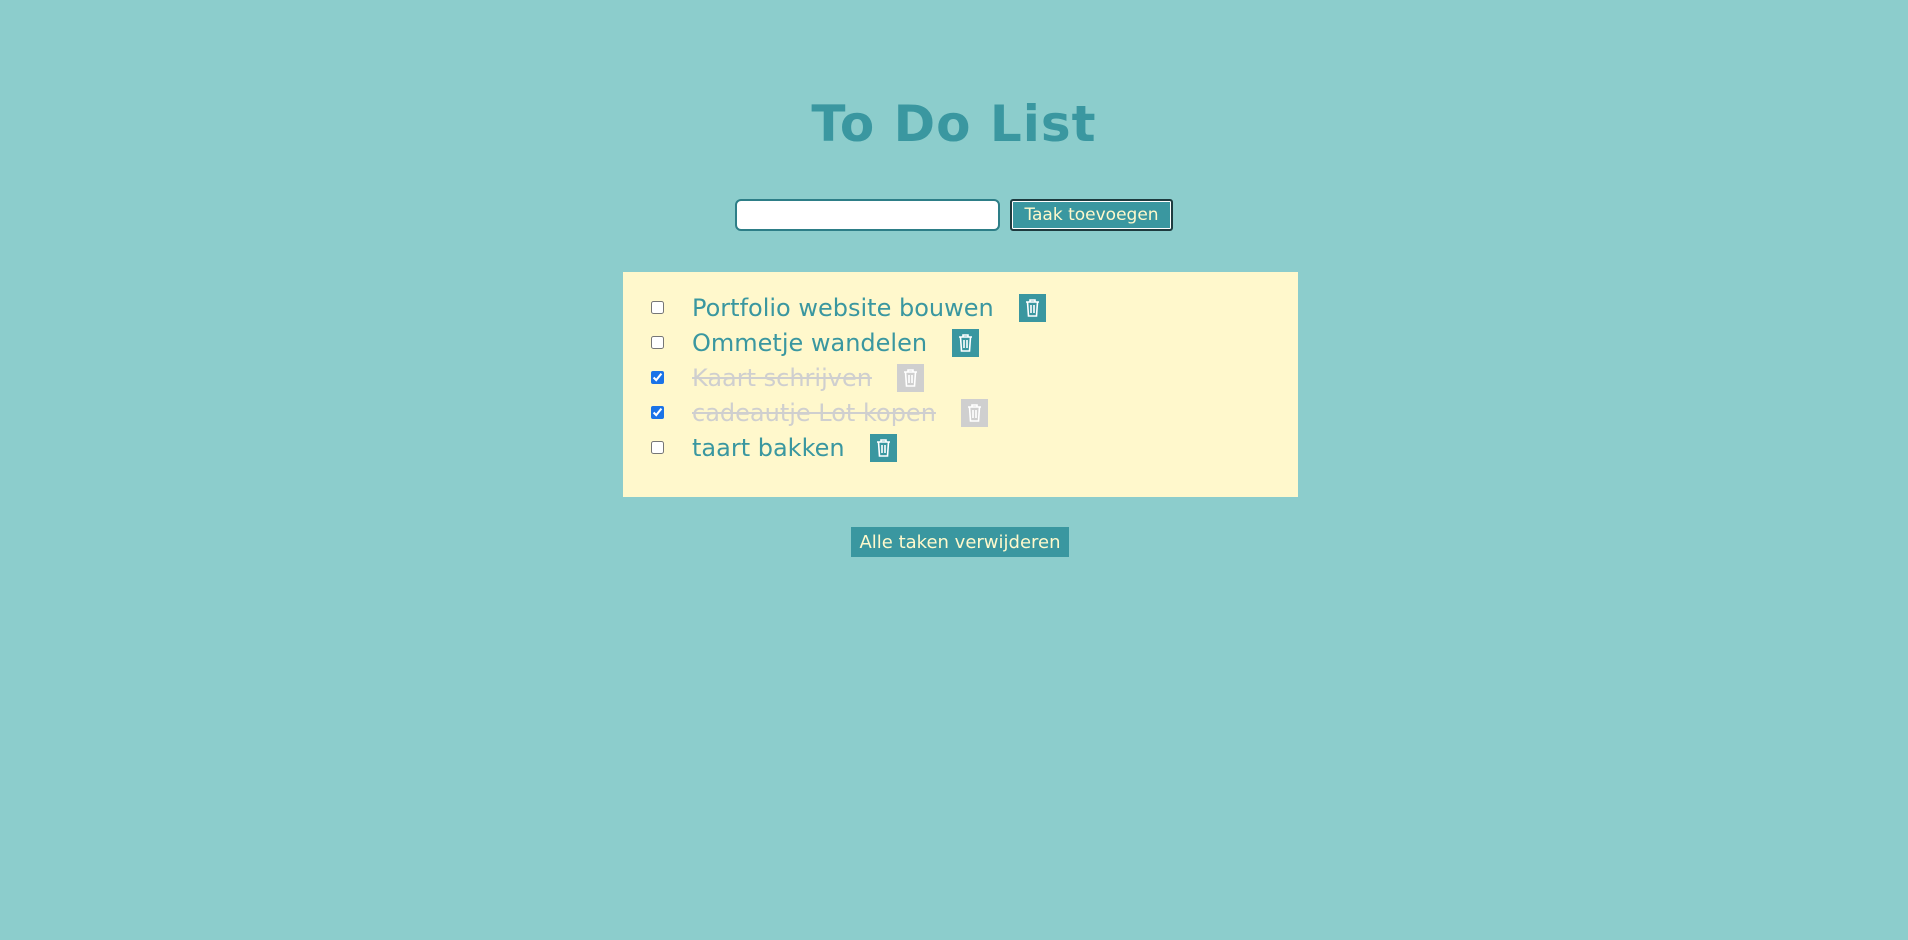  I want to click on task-input, so click(867, 215).